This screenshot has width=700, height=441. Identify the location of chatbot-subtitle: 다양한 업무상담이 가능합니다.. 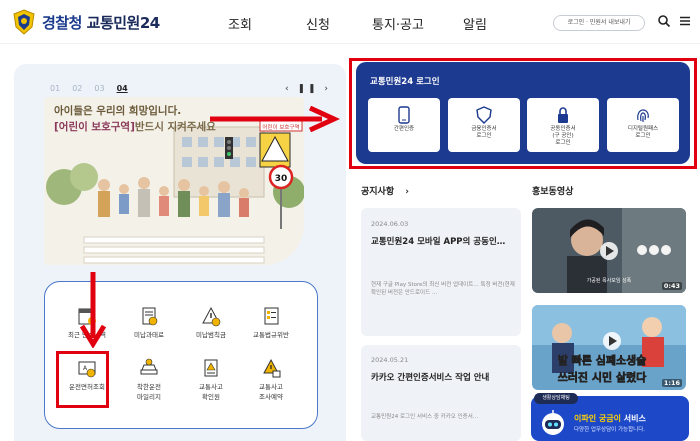
(610, 430).